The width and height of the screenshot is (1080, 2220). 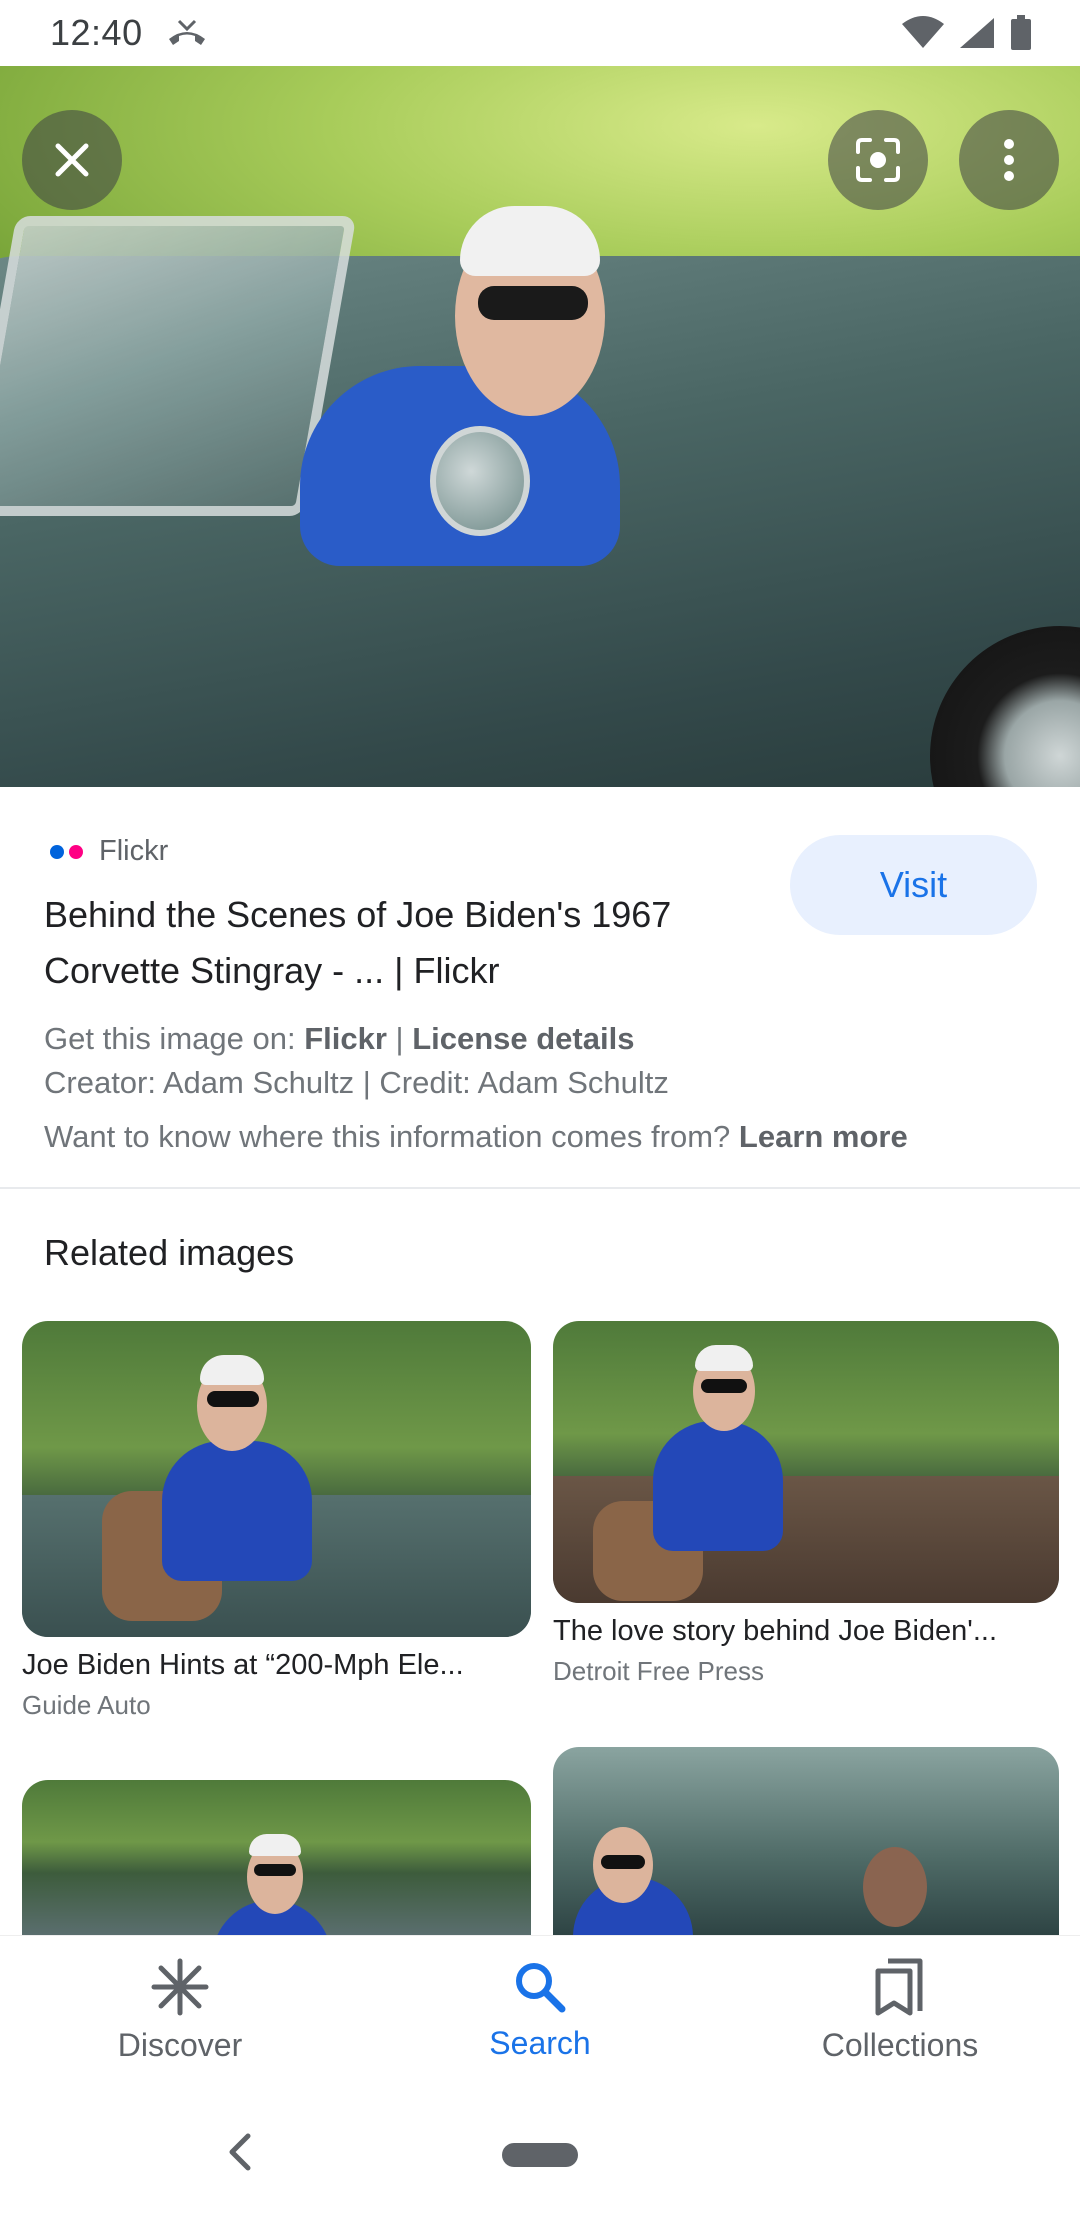 I want to click on bottom-navigation: Discover Search Collections, so click(x=540, y=2010).